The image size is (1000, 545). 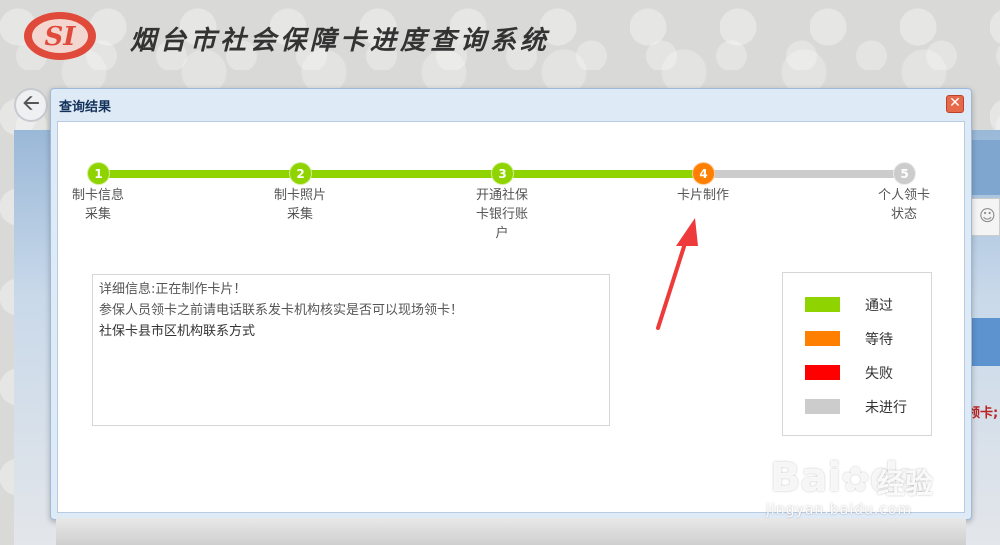 What do you see at coordinates (857, 354) in the screenshot?
I see `status-legend: 通过 等待 失败 未进行` at bounding box center [857, 354].